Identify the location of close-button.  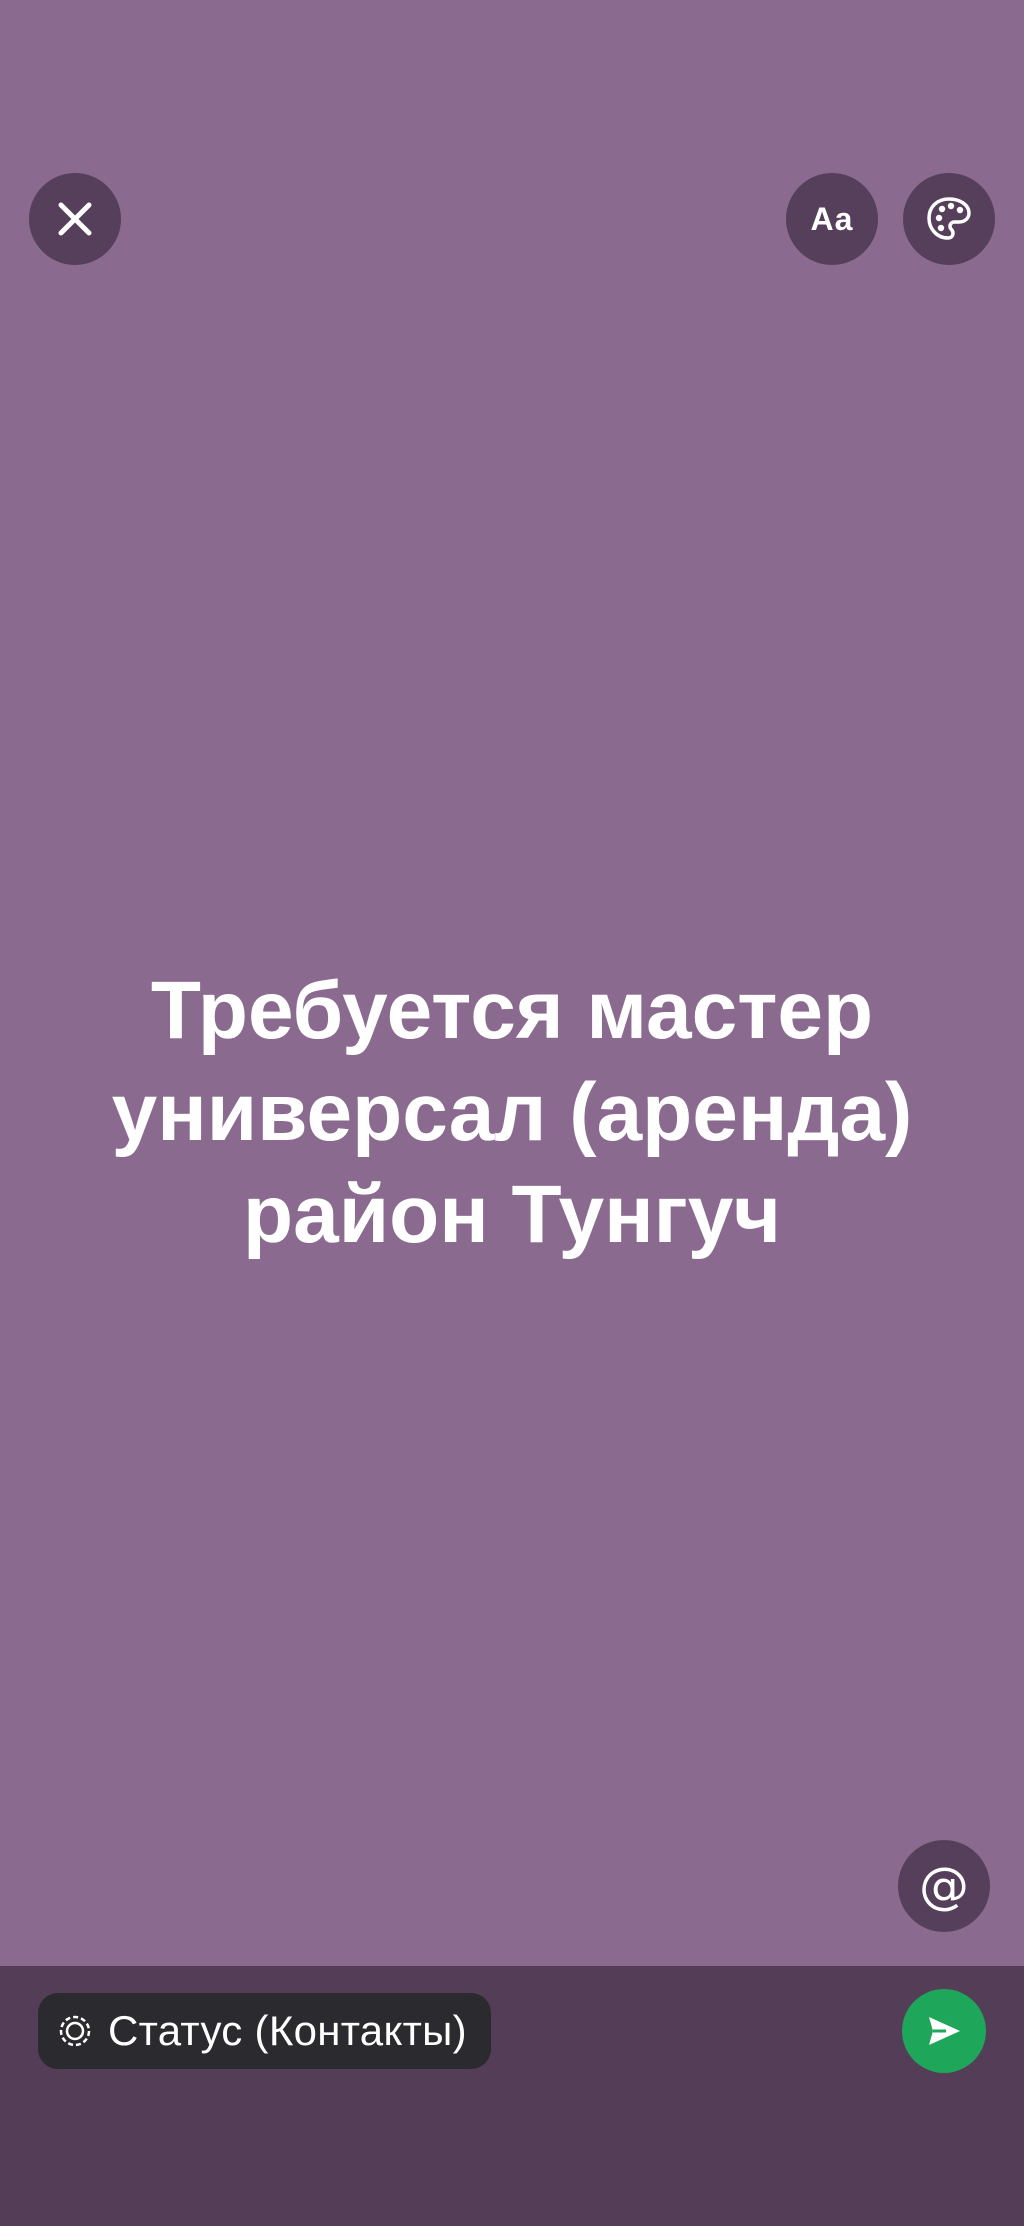
(75, 219).